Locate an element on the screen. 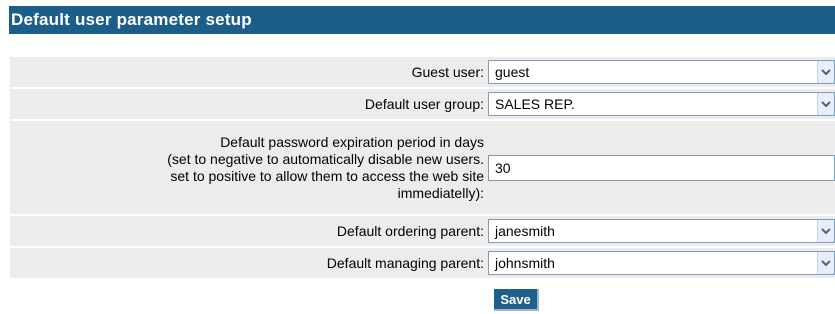  default-managing-parent-row: Default managing parent: johnsmith is located at coordinates (422, 263).